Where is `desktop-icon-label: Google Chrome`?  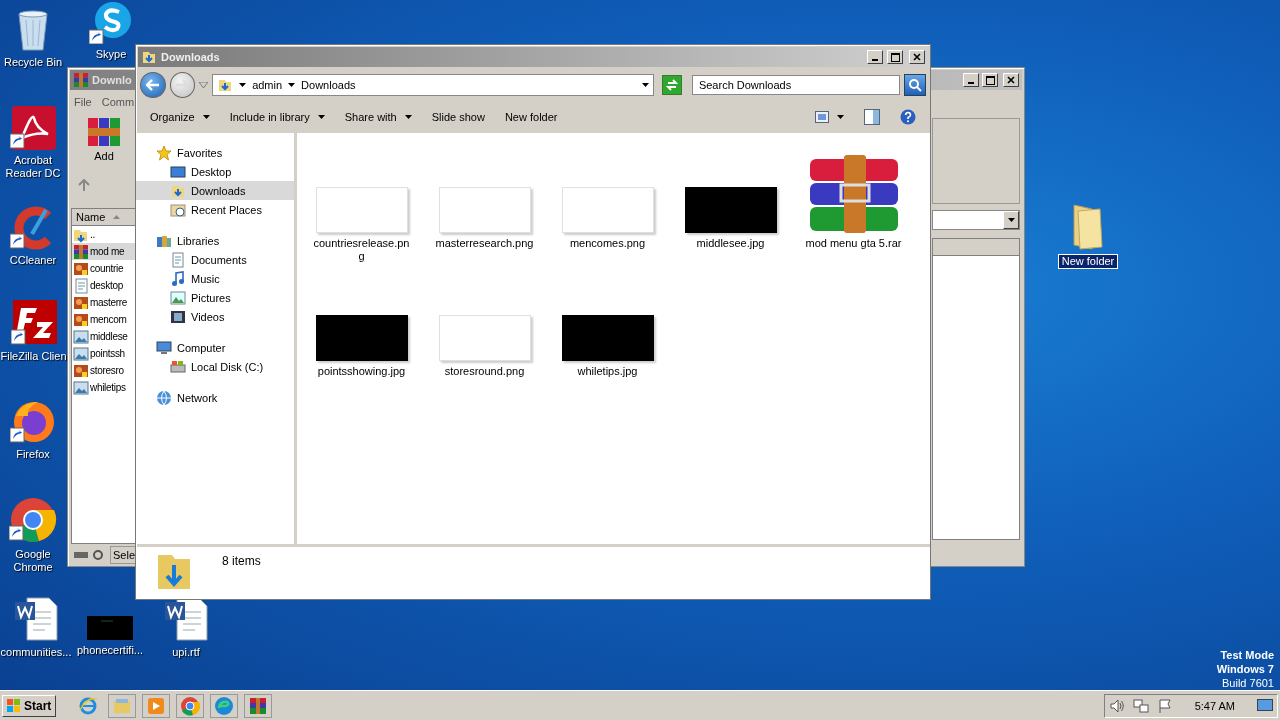
desktop-icon-label: Google Chrome is located at coordinates (33, 561).